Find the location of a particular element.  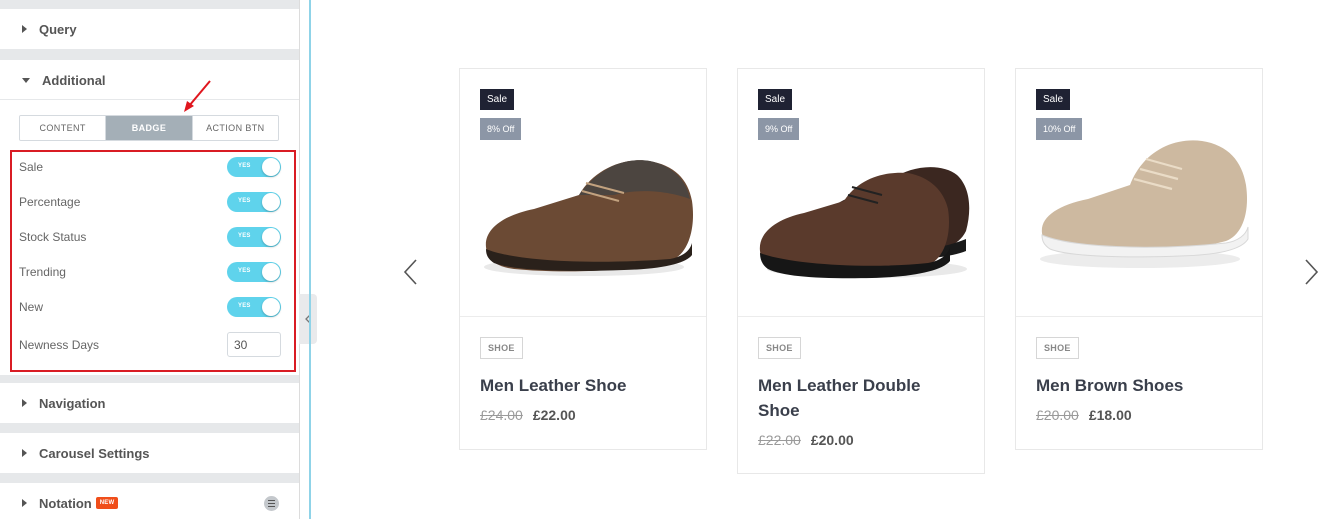

panel-collapse-button is located at coordinates (308, 319).